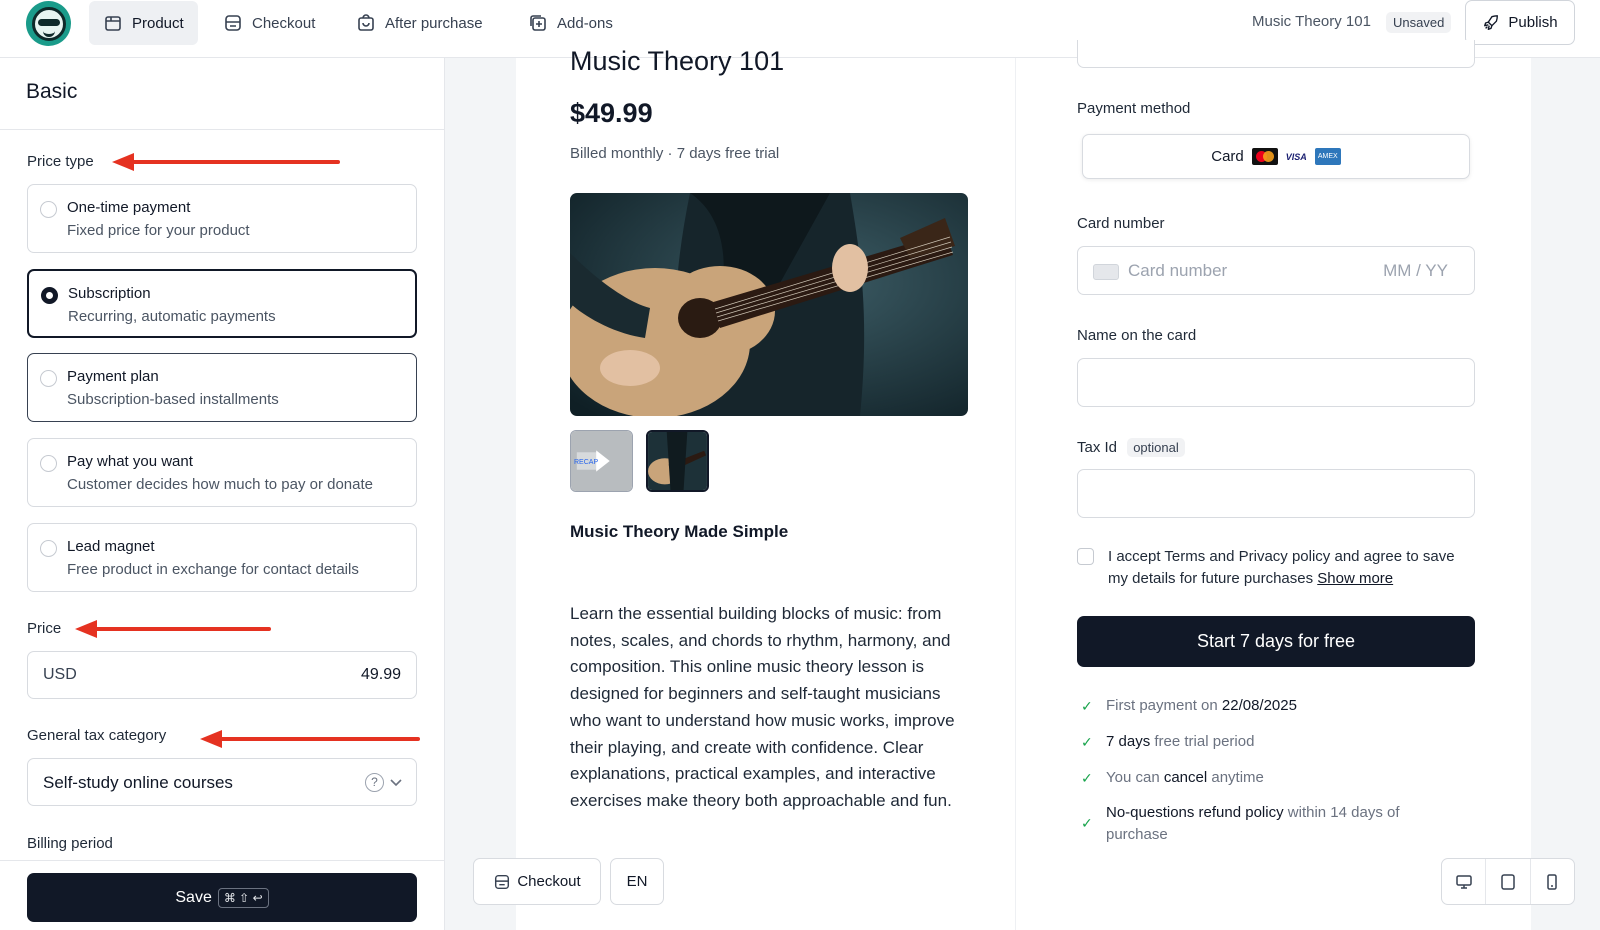  I want to click on tax-id-label: Tax Id optional, so click(1131, 447).